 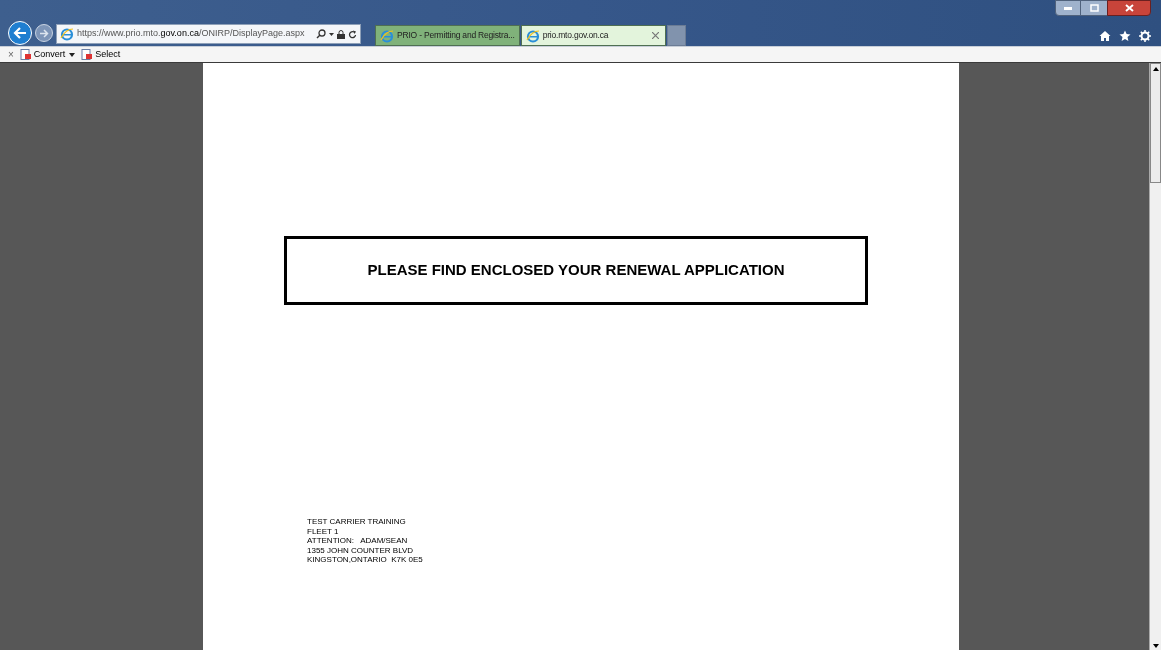 I want to click on toolbar-button: Select, so click(x=101, y=54).